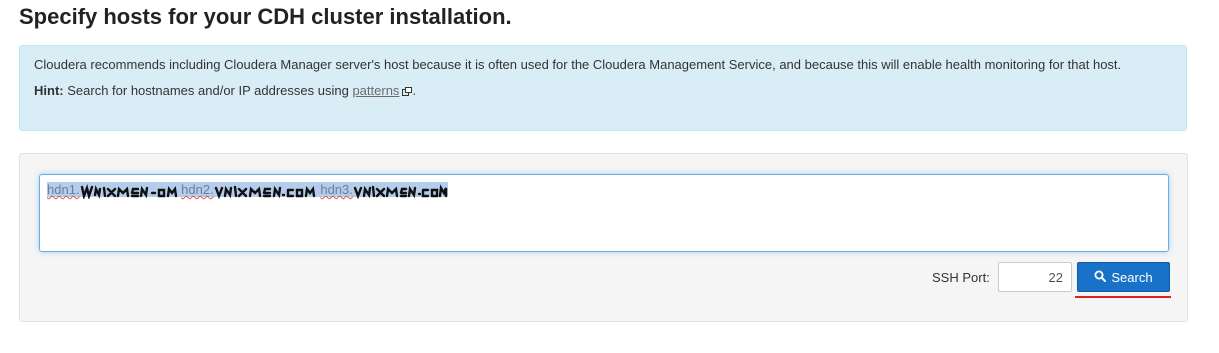 Image resolution: width=1219 pixels, height=353 pixels. What do you see at coordinates (1123, 297) in the screenshot?
I see `annotation-underline` at bounding box center [1123, 297].